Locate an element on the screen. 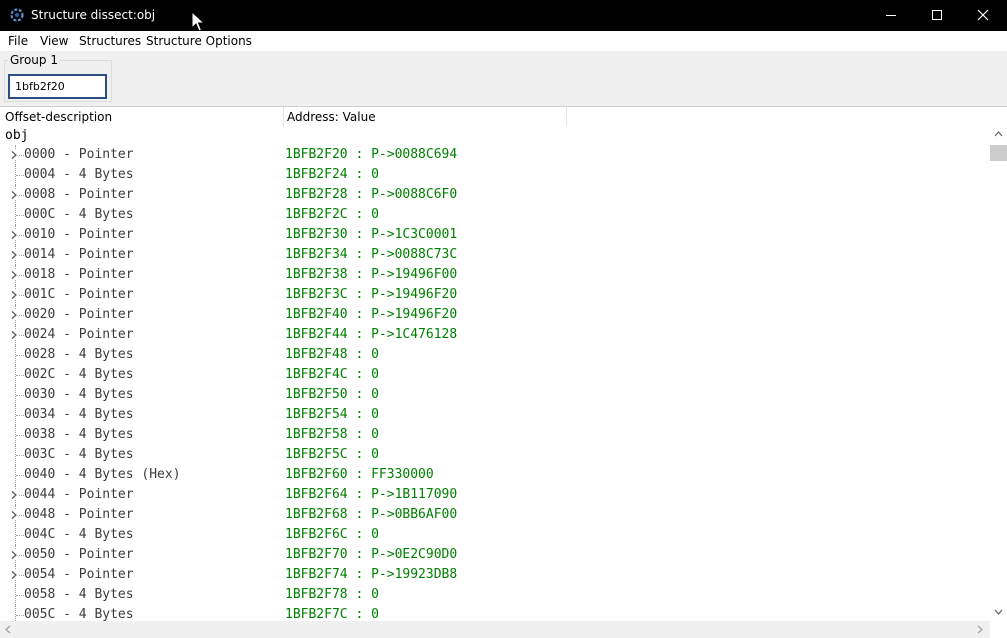 The image size is (1007, 638). window-title: Structure dissect:obj is located at coordinates (93, 15).